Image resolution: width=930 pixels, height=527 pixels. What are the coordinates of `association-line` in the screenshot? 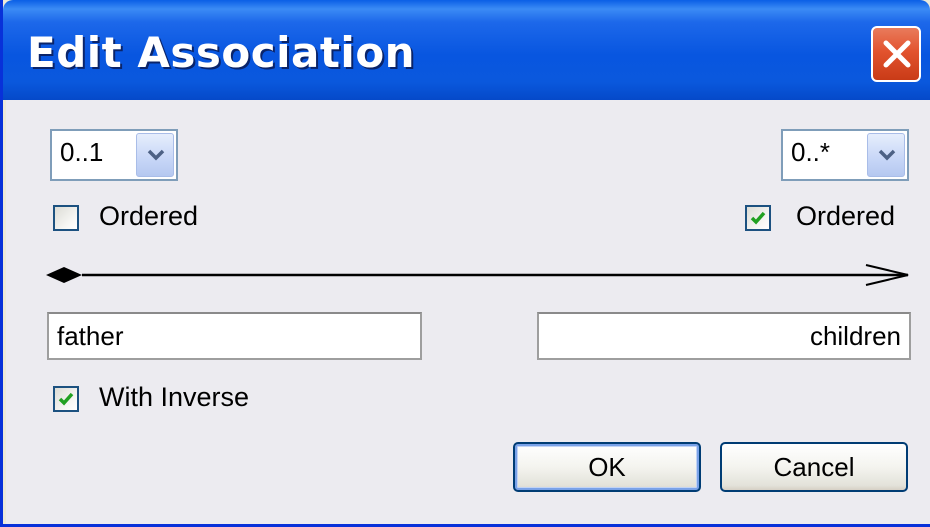 It's located at (477, 275).